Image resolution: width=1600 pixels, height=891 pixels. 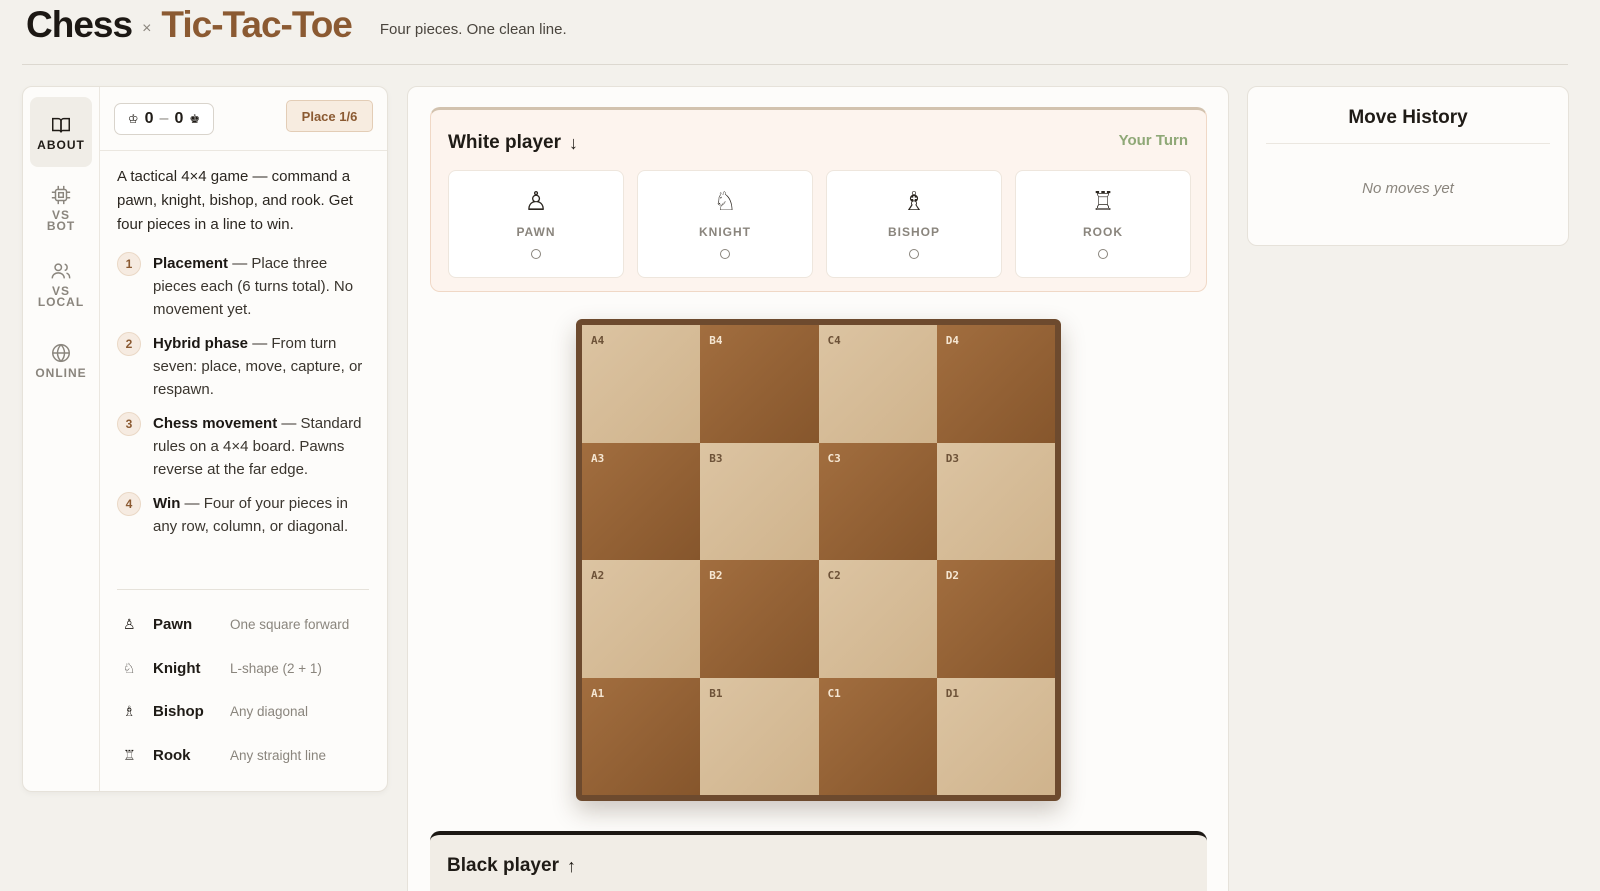 I want to click on board-square-c4: C4, so click(x=877, y=384).